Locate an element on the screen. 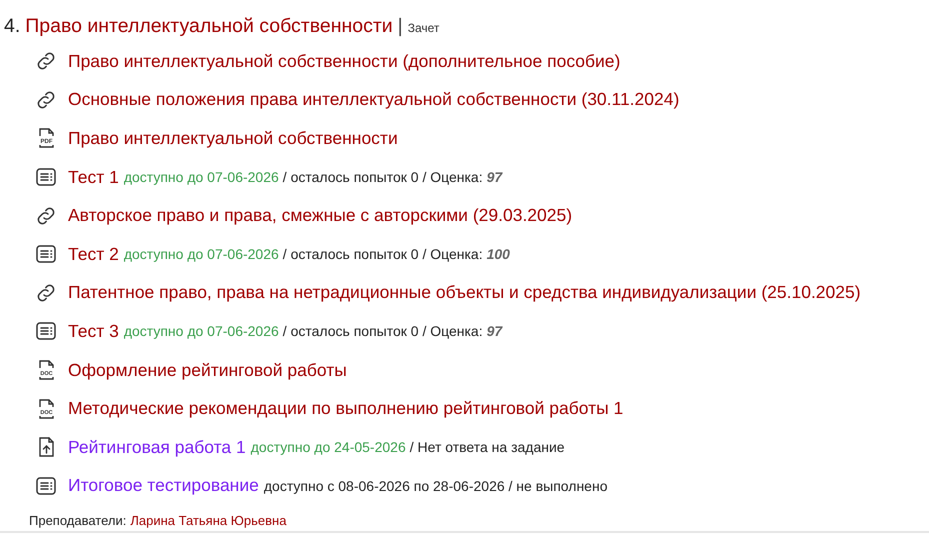 This screenshot has height=553, width=929. item-link: Право интеллектуальной собственности (дополнительное пособие) is located at coordinates (344, 61).